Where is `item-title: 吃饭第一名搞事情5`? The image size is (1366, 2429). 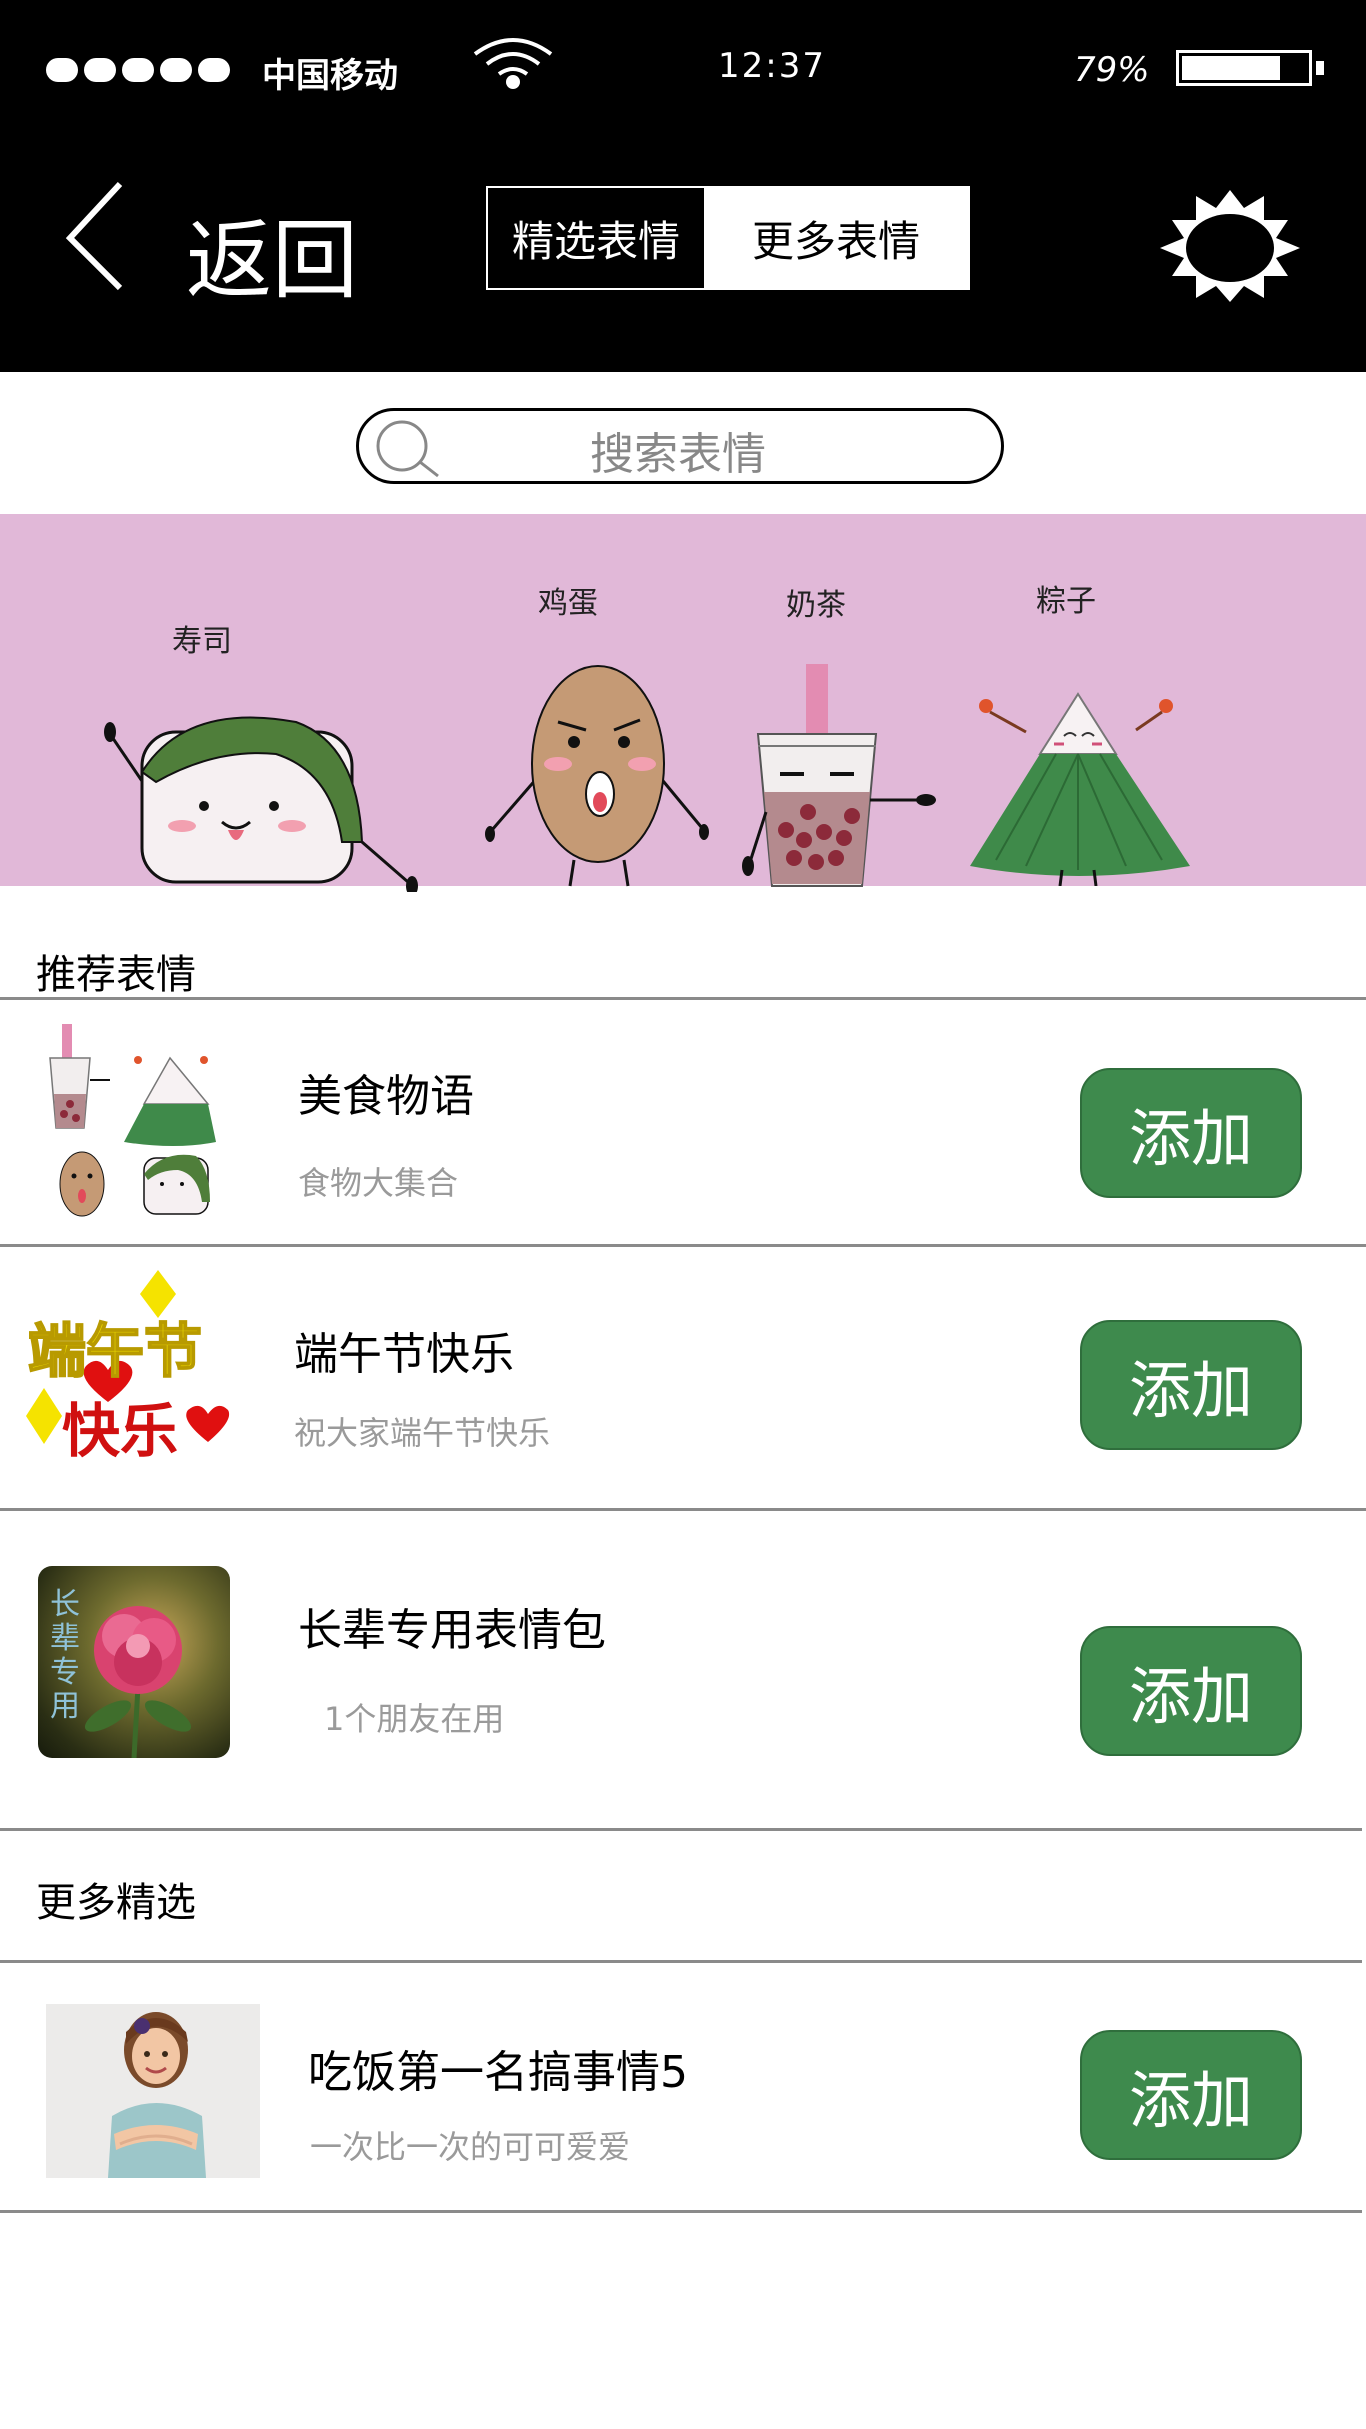 item-title: 吃饭第一名搞事情5 is located at coordinates (498, 2072).